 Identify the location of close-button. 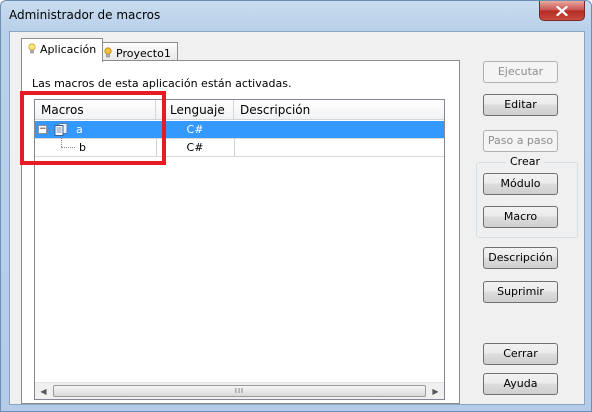
(562, 11).